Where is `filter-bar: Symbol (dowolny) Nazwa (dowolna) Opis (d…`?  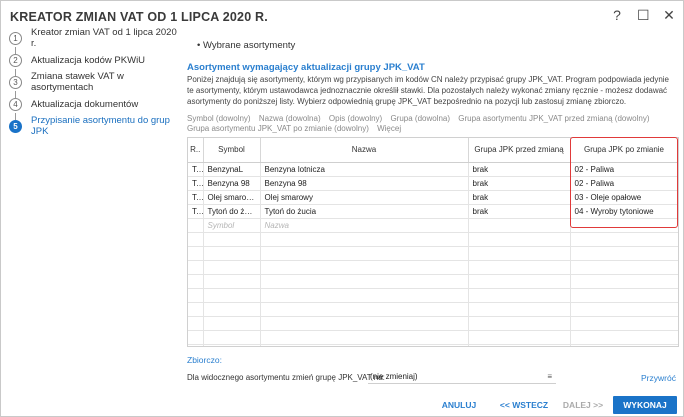 filter-bar: Symbol (dowolny) Nazwa (dowolna) Opis (d… is located at coordinates (432, 124).